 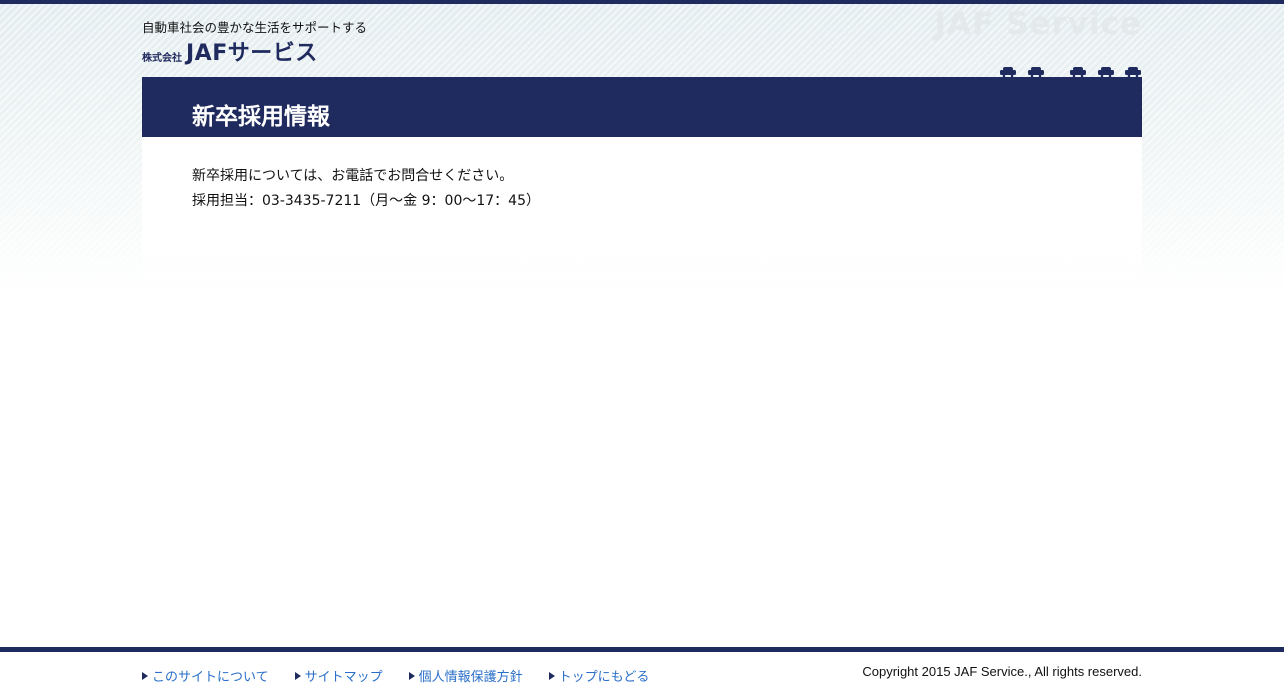 What do you see at coordinates (353, 176) in the screenshot?
I see `content-paragraph: 新卒採用については、お電話でお問合せください。` at bounding box center [353, 176].